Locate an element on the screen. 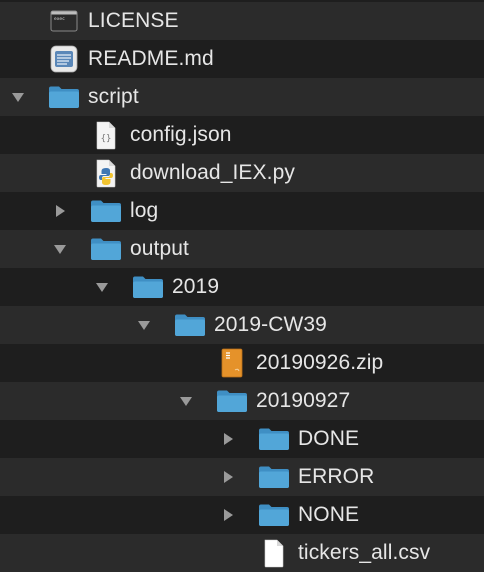 The height and width of the screenshot is (572, 484). folder-row-log: log is located at coordinates (242, 211).